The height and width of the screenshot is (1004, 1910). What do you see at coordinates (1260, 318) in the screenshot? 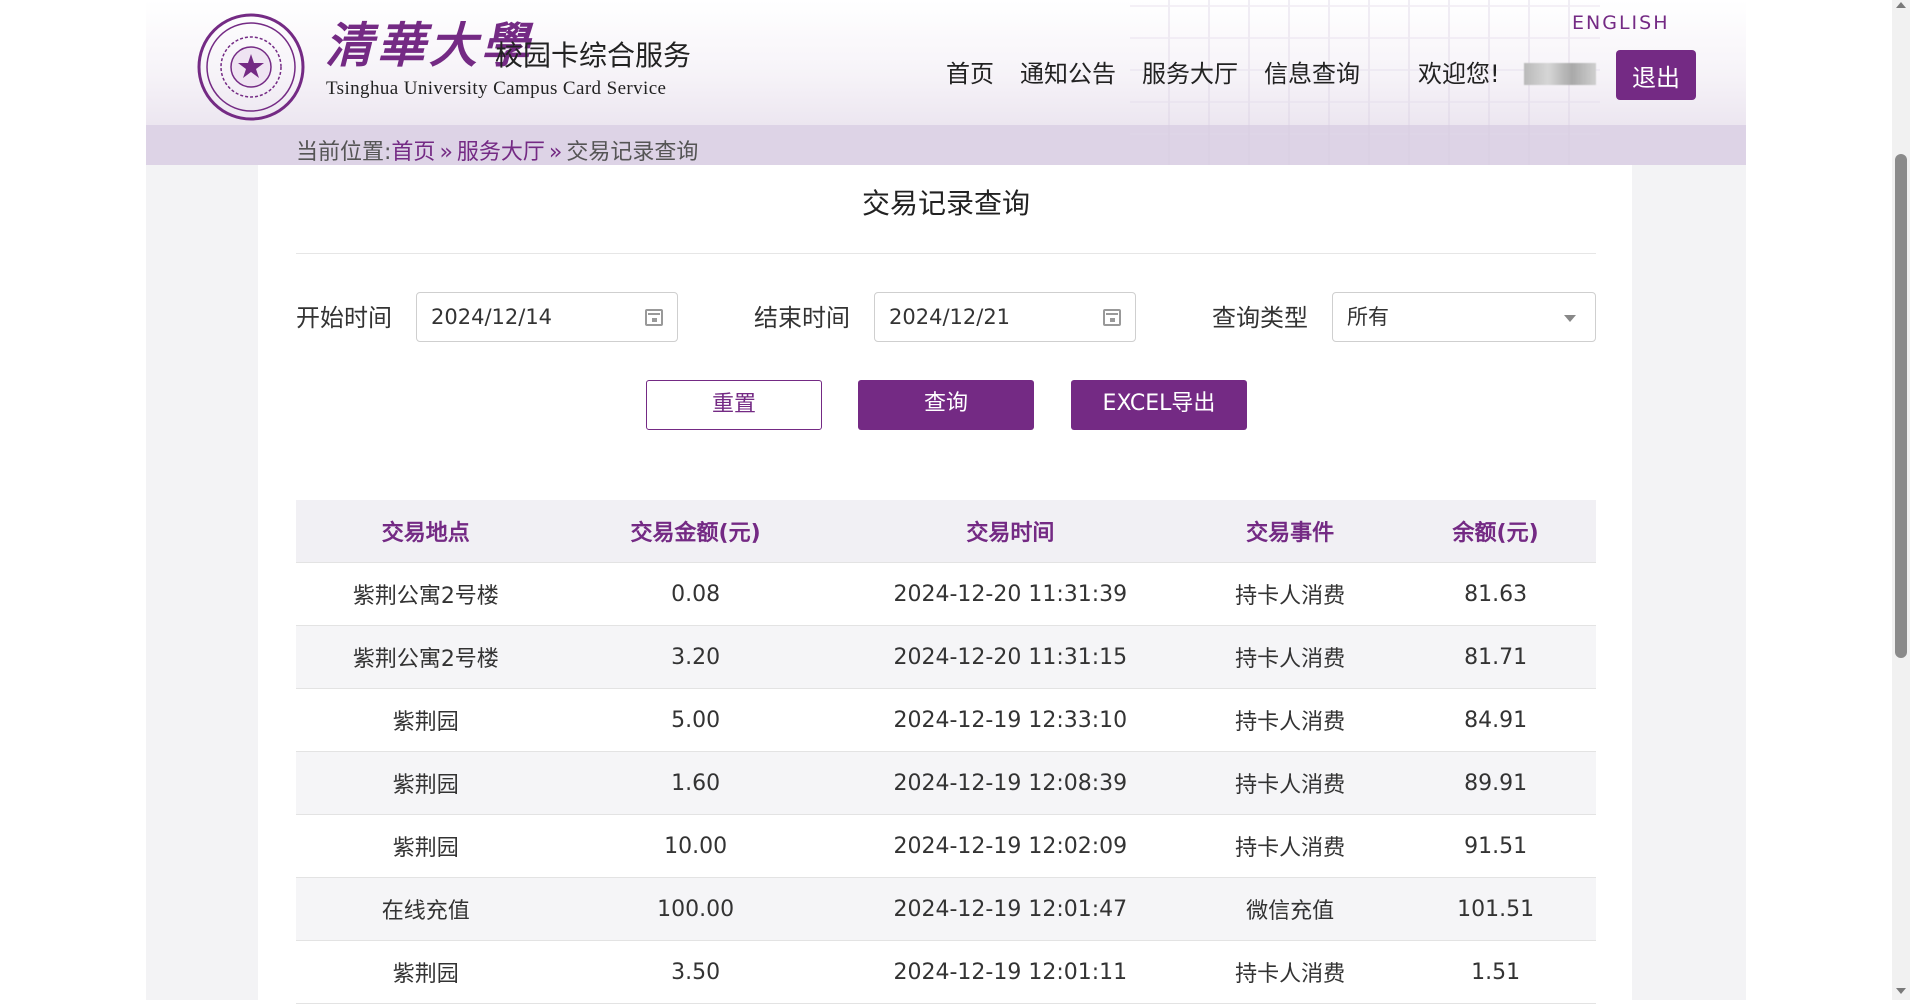
I see `query-type-label: 查询类型` at bounding box center [1260, 318].